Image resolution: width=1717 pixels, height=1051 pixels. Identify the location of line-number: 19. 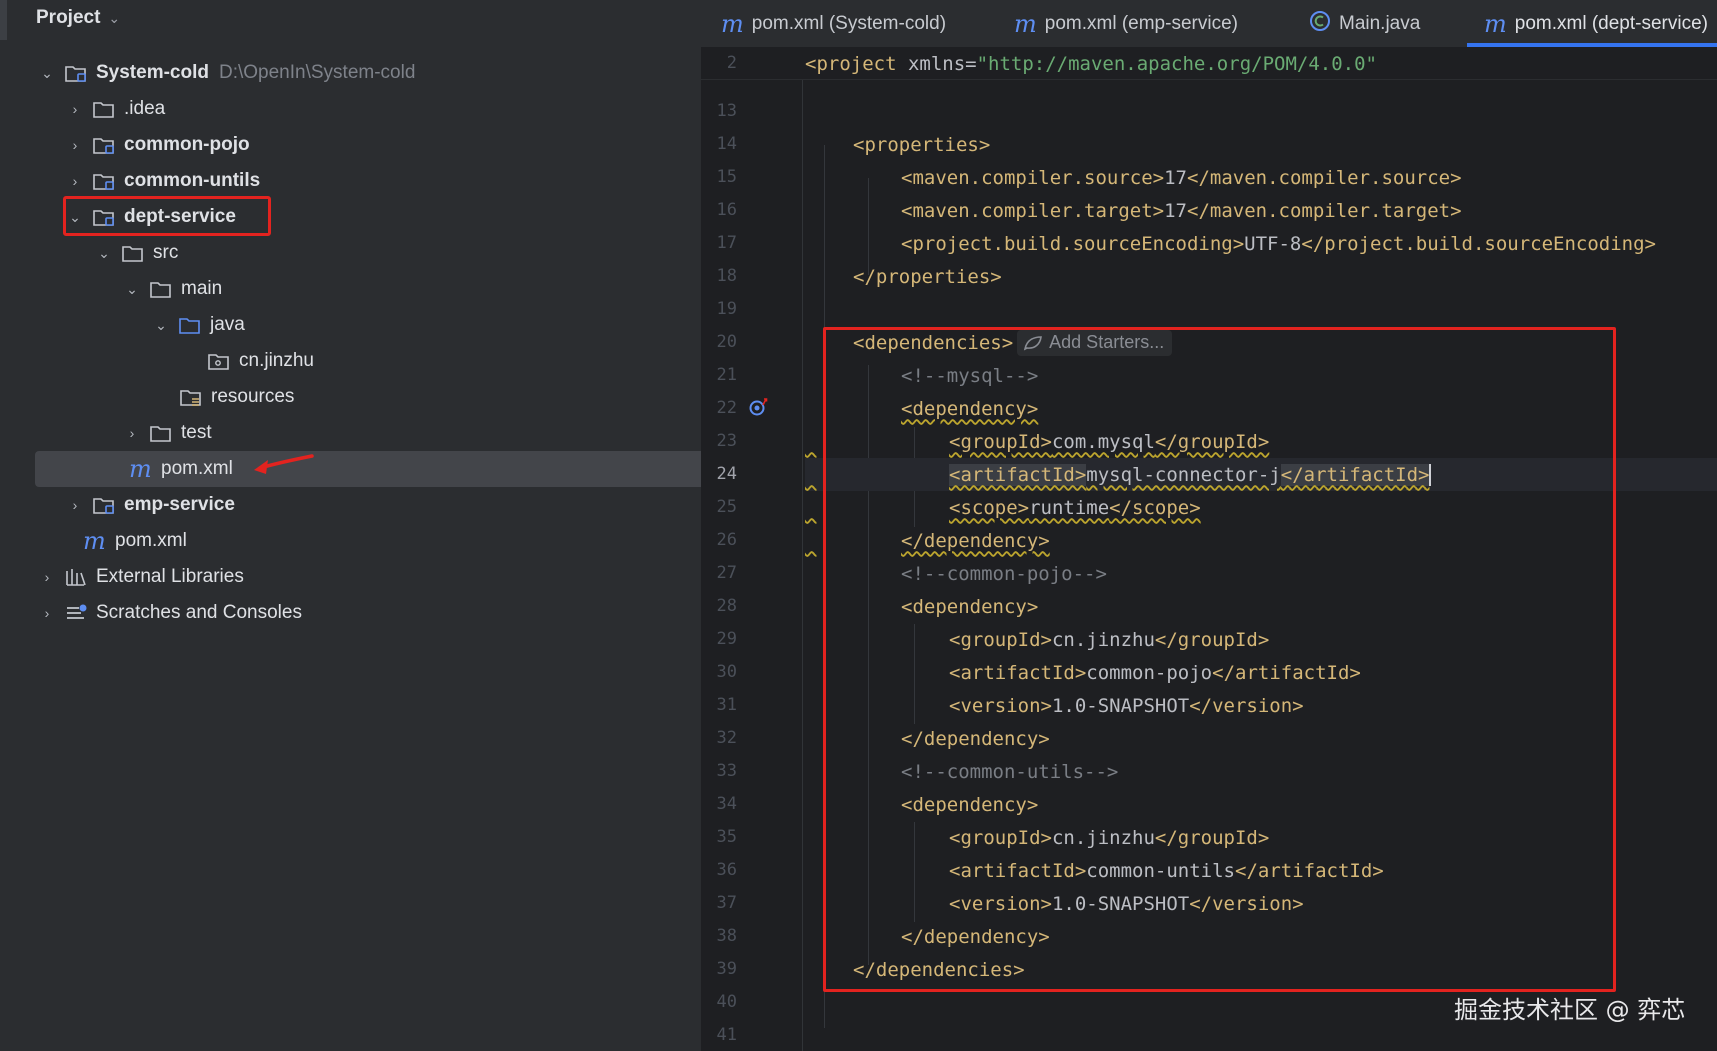
(726, 309).